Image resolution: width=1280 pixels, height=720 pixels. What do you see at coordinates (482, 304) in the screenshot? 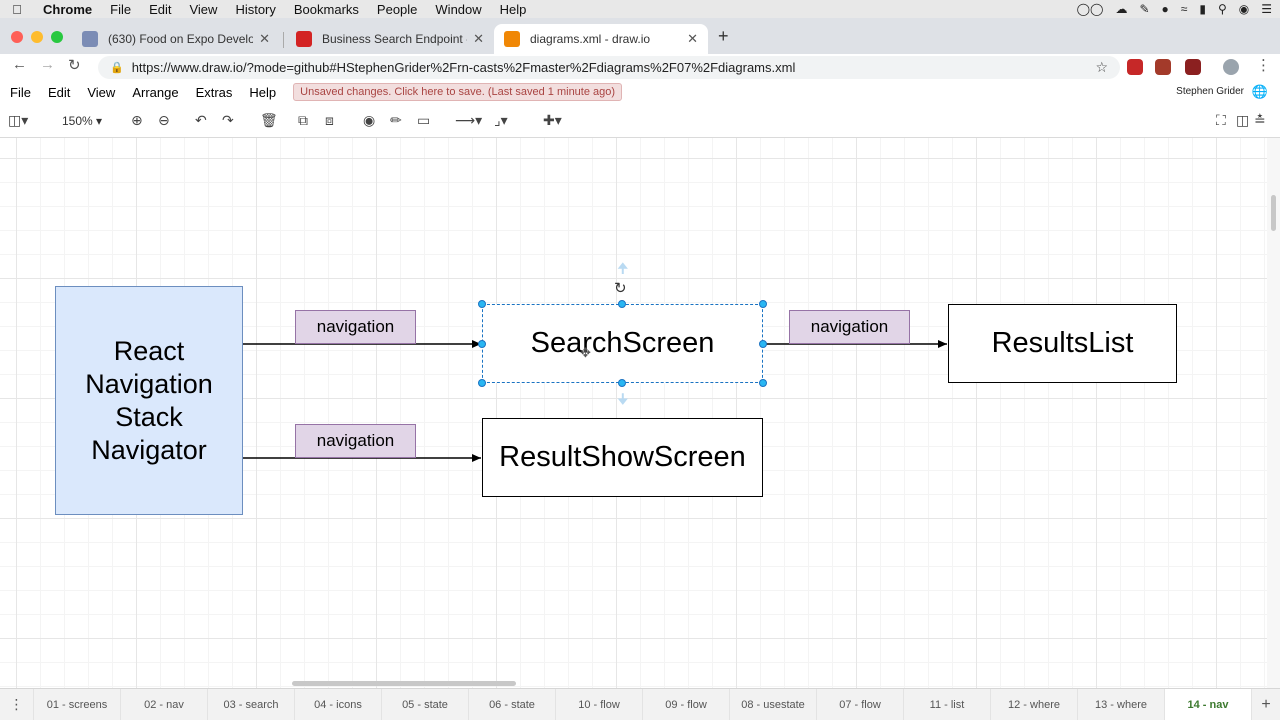
I see `resize-handle-nw` at bounding box center [482, 304].